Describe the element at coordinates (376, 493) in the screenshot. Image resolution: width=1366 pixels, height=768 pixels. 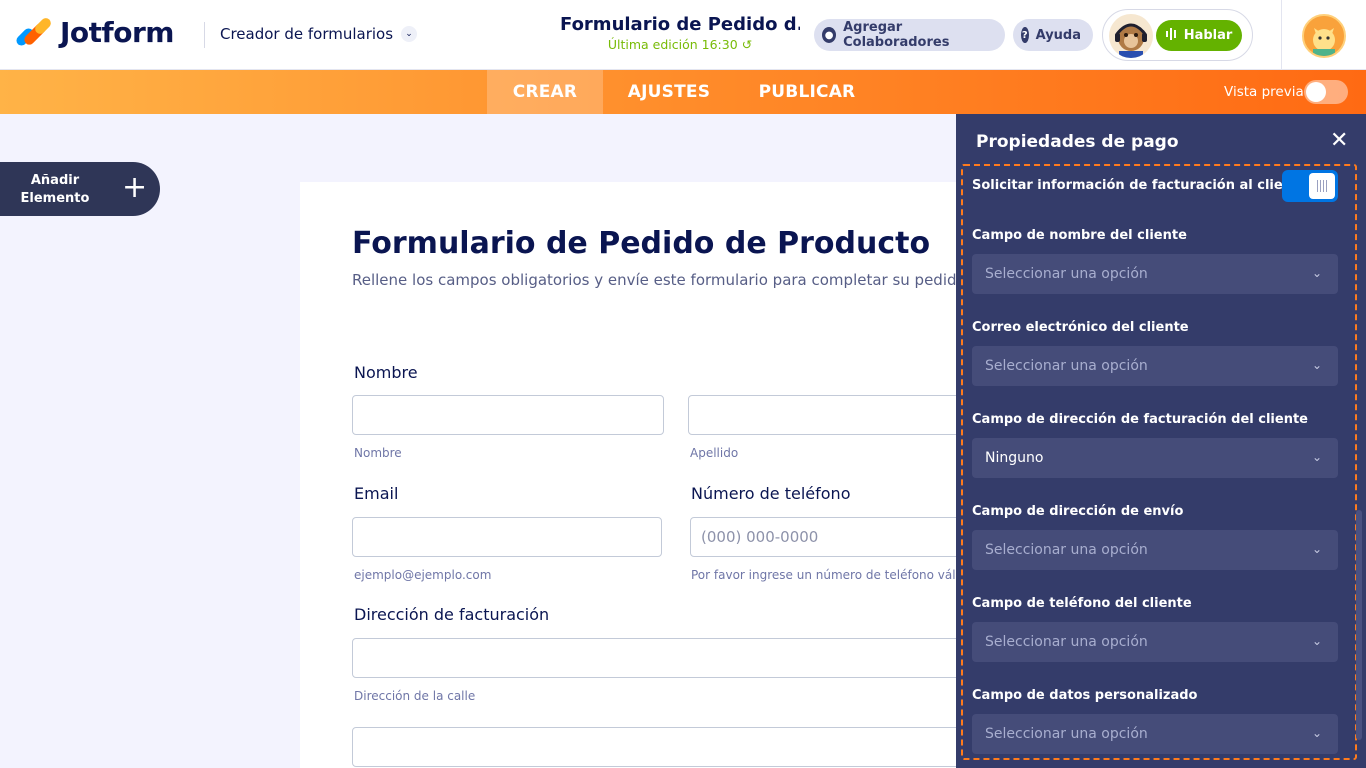
I see `email-field-label: Email` at that location.